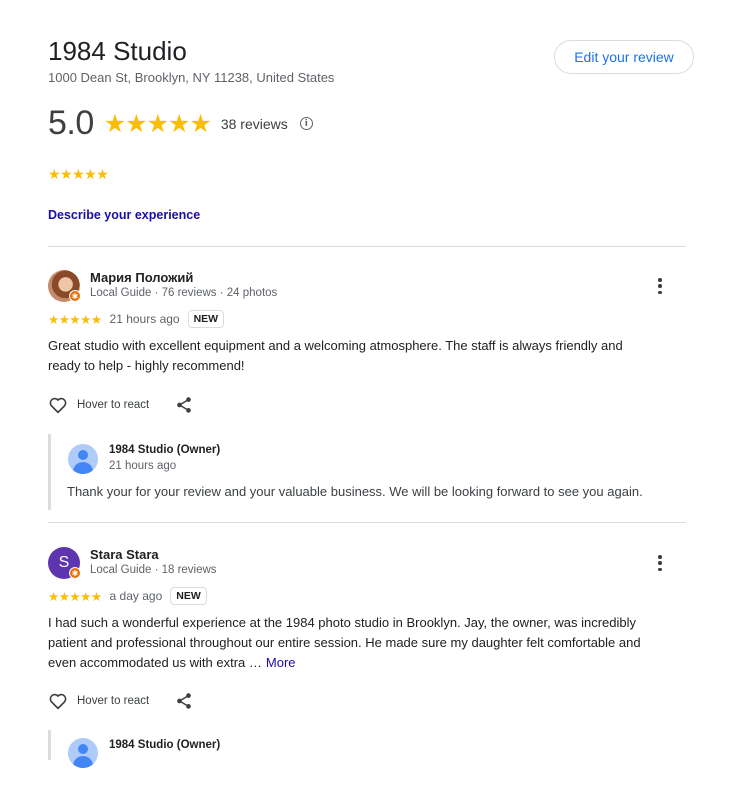 The width and height of the screenshot is (740, 800). I want to click on review-time: 21 hours ago, so click(144, 319).